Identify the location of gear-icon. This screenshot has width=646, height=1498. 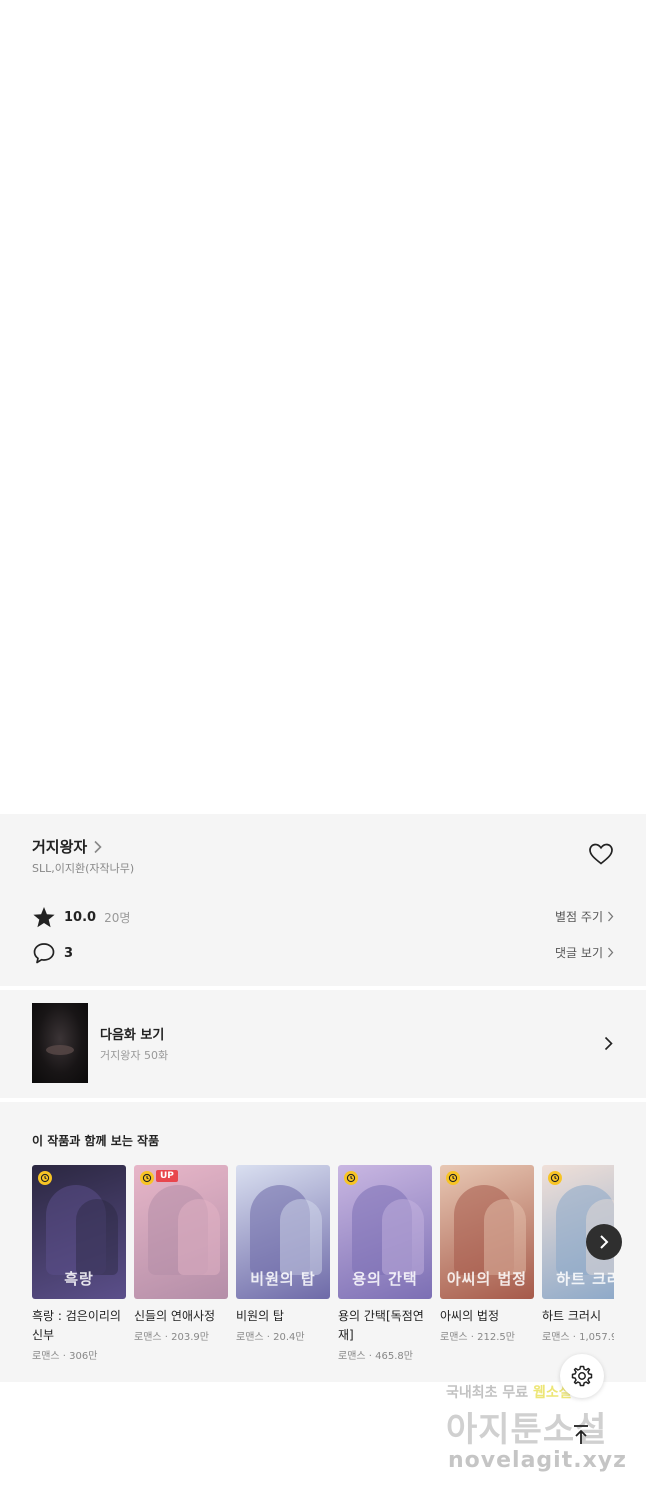
(582, 1376).